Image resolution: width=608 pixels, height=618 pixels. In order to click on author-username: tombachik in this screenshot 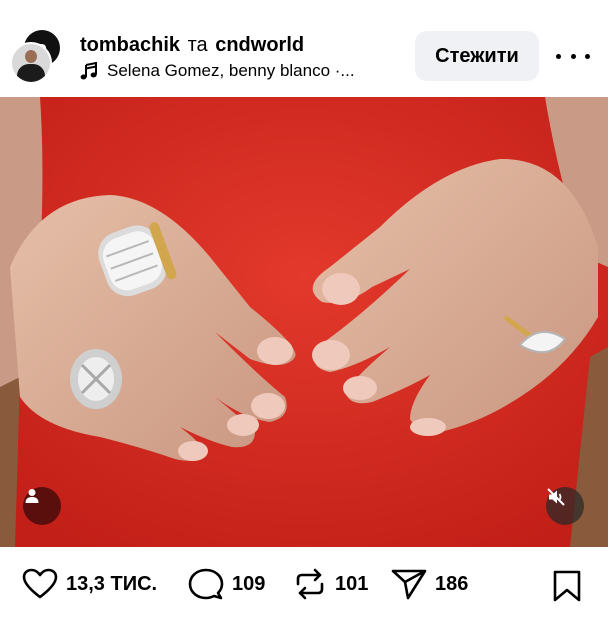, I will do `click(130, 45)`.